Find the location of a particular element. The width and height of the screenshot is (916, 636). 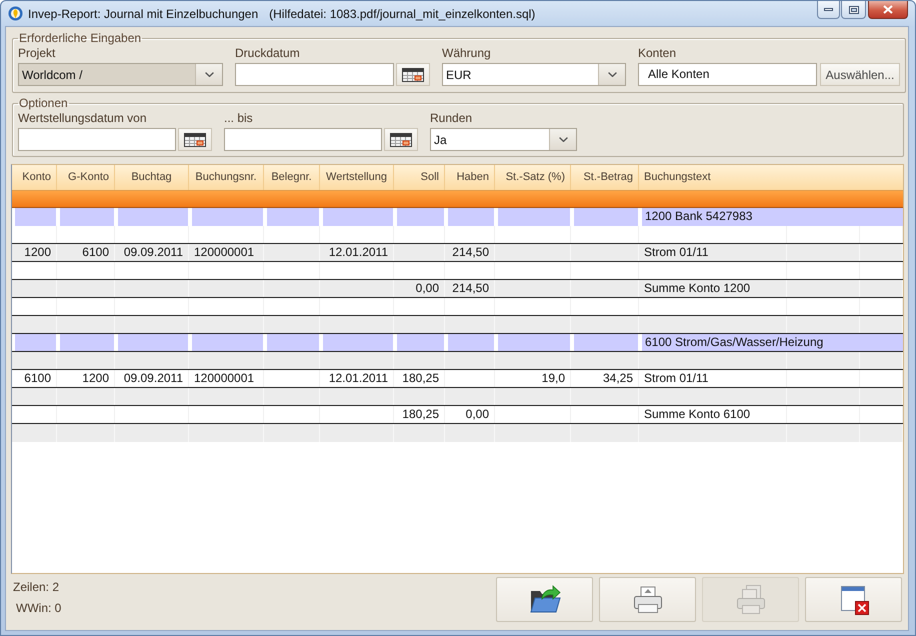

group-legend: Erforderliche Eingaben is located at coordinates (80, 38).